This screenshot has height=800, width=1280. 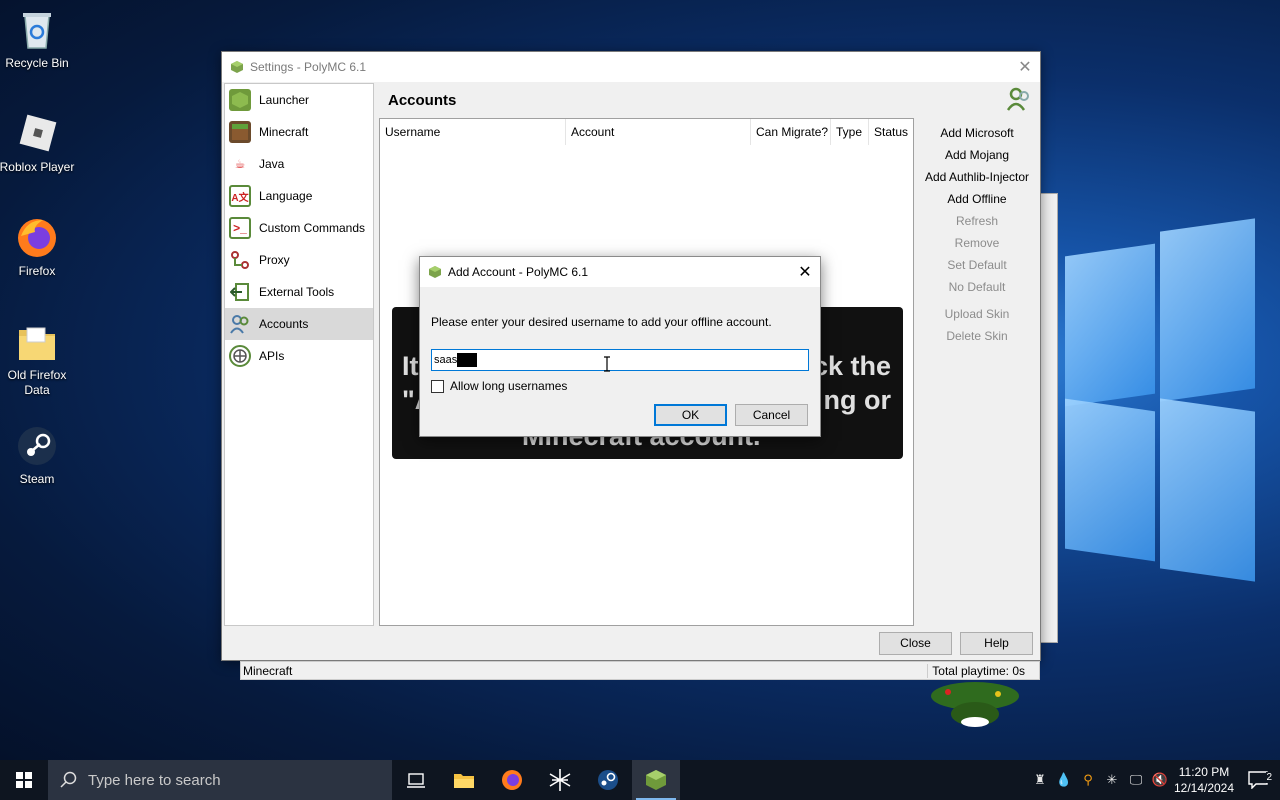 What do you see at coordinates (1040, 780) in the screenshot?
I see `tray-app-icon: ♜` at bounding box center [1040, 780].